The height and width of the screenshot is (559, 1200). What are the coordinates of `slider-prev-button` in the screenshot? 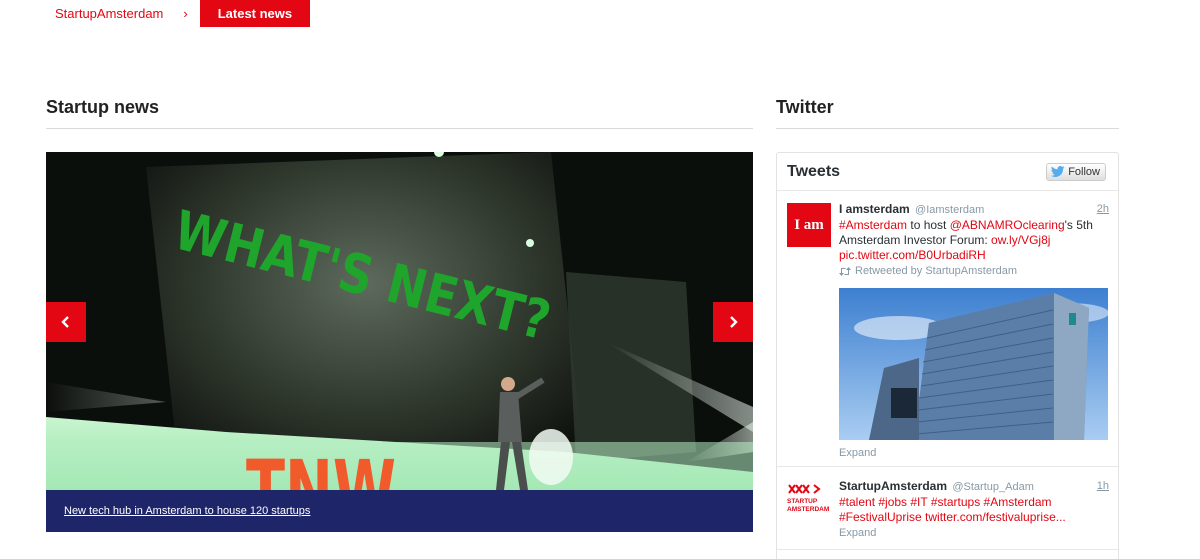 It's located at (66, 322).